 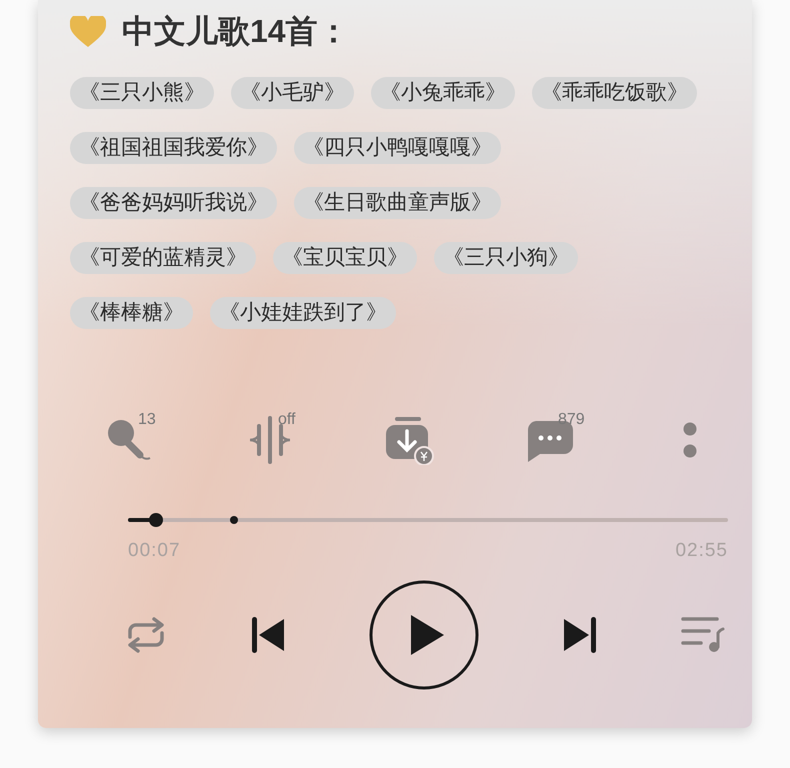 I want to click on repeat-button, so click(x=146, y=635).